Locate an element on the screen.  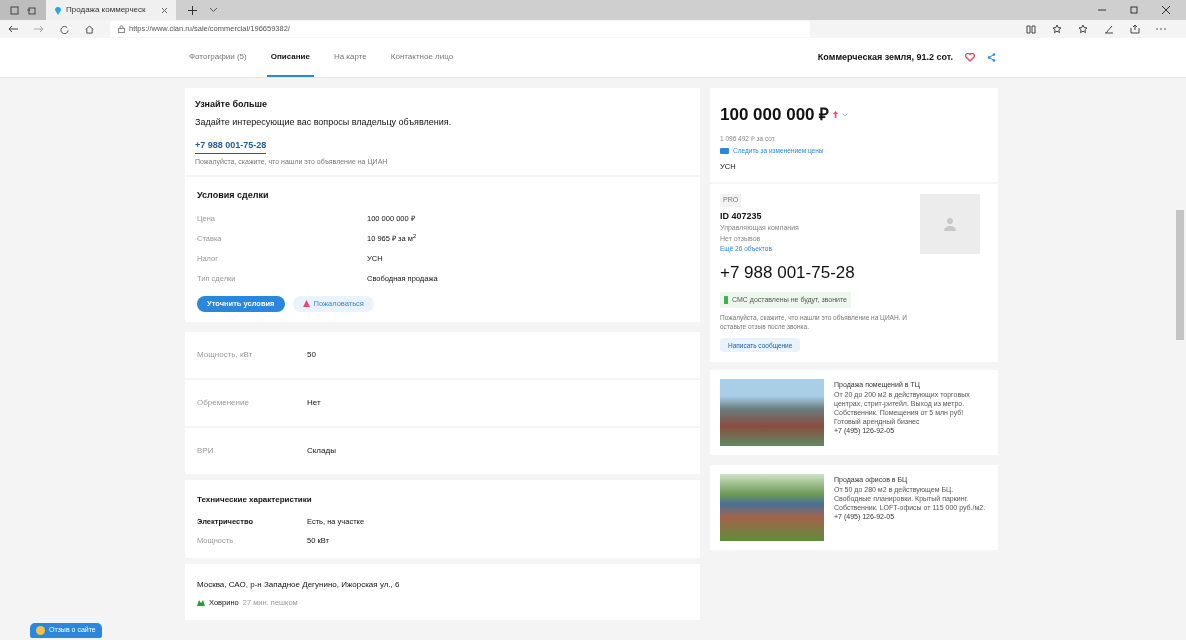
plus-icon is located at coordinates (192, 10).